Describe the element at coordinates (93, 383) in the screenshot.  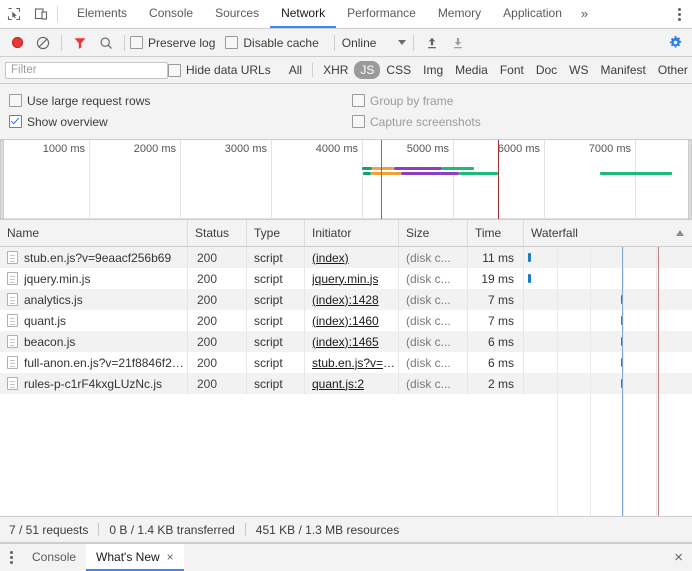
I see `request-name: rules-p-c1rF4kxgLUzNc.js` at that location.